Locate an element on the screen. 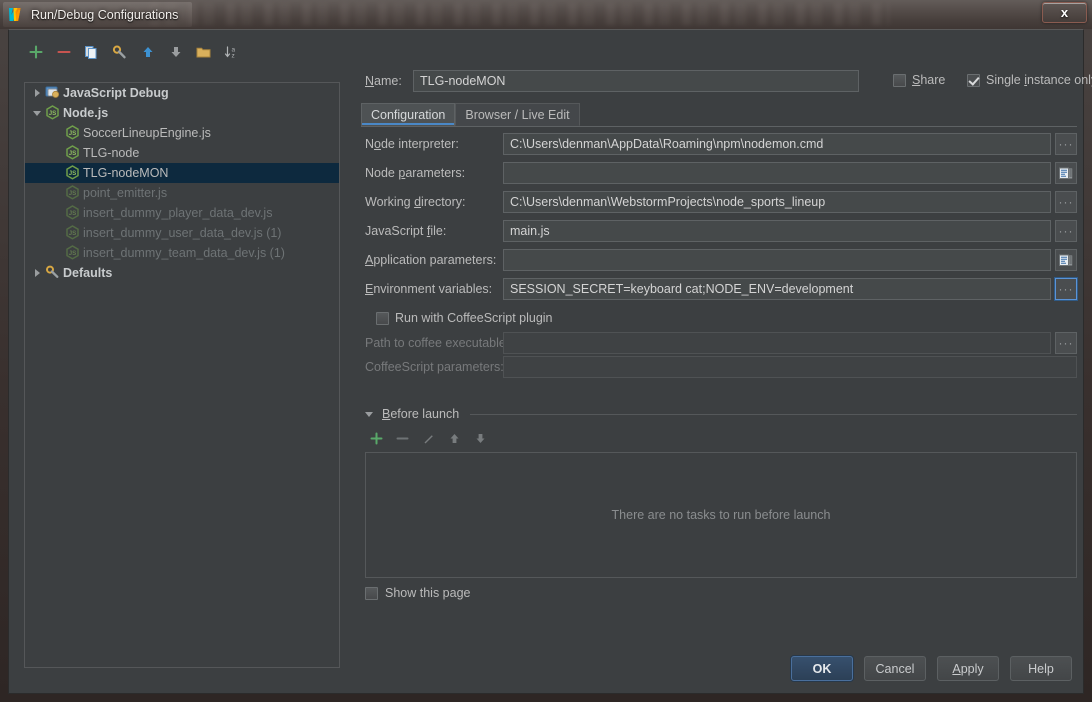  path-to-coffee-executable-browse-button: ··· is located at coordinates (1066, 343).